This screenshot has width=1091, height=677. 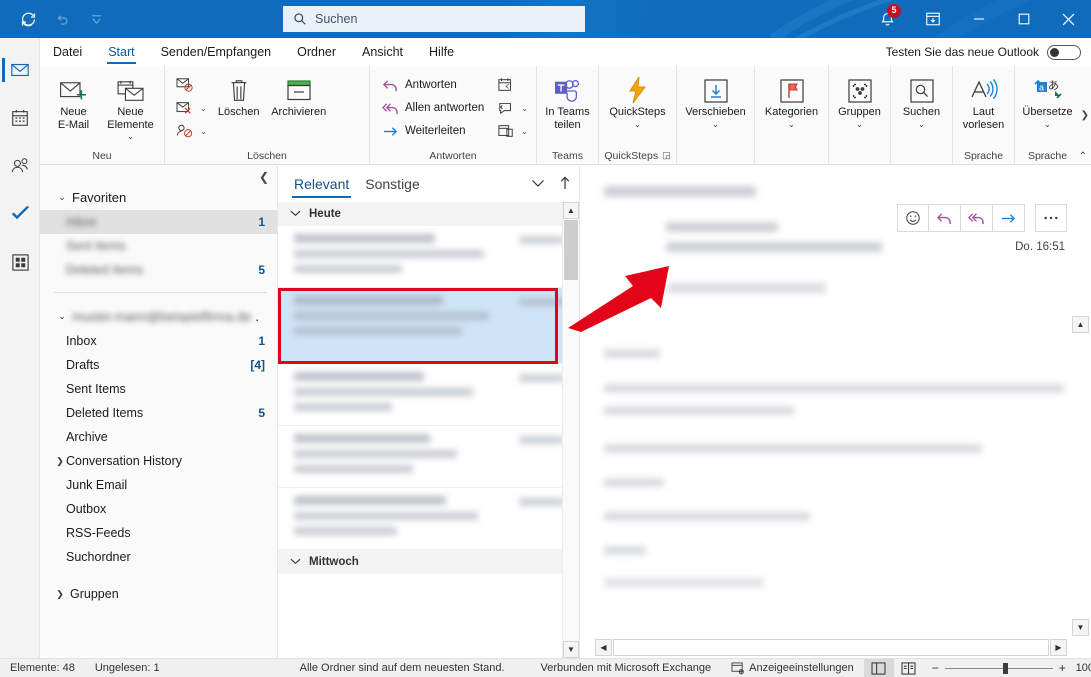 I want to click on reply-button: Antworten, so click(x=432, y=85).